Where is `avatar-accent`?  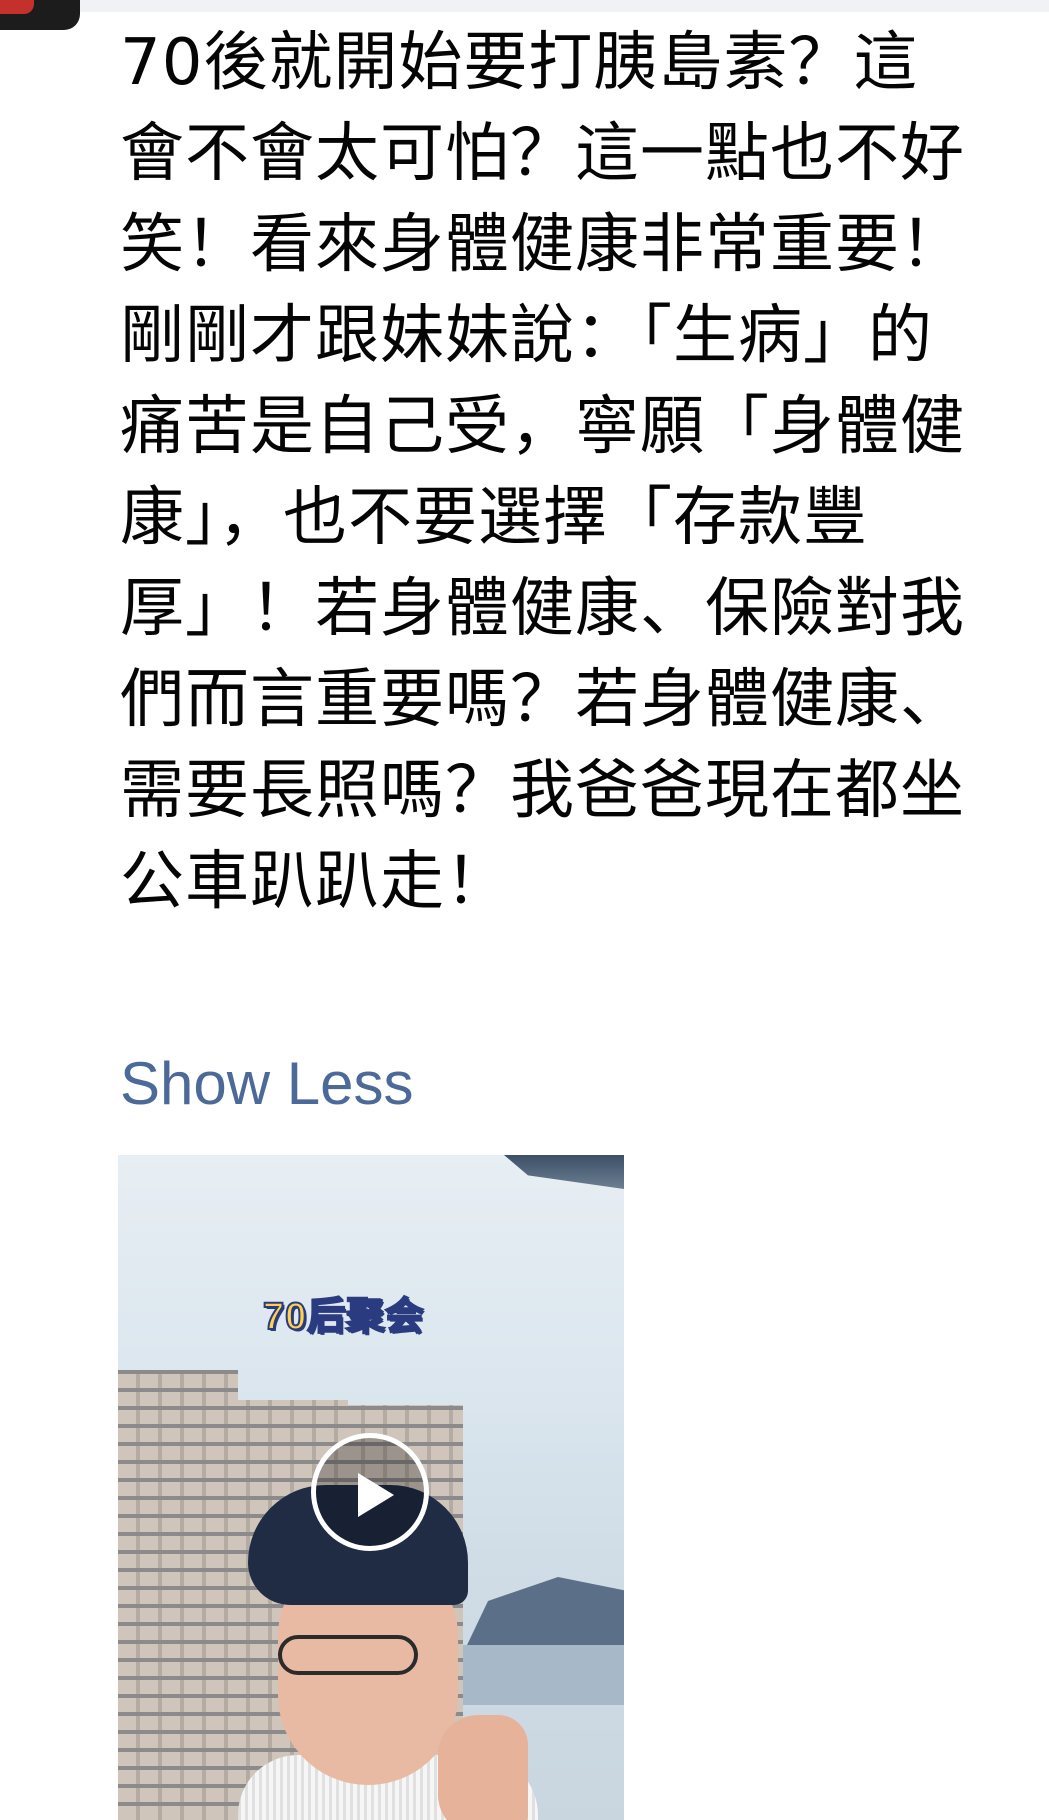 avatar-accent is located at coordinates (17, 7).